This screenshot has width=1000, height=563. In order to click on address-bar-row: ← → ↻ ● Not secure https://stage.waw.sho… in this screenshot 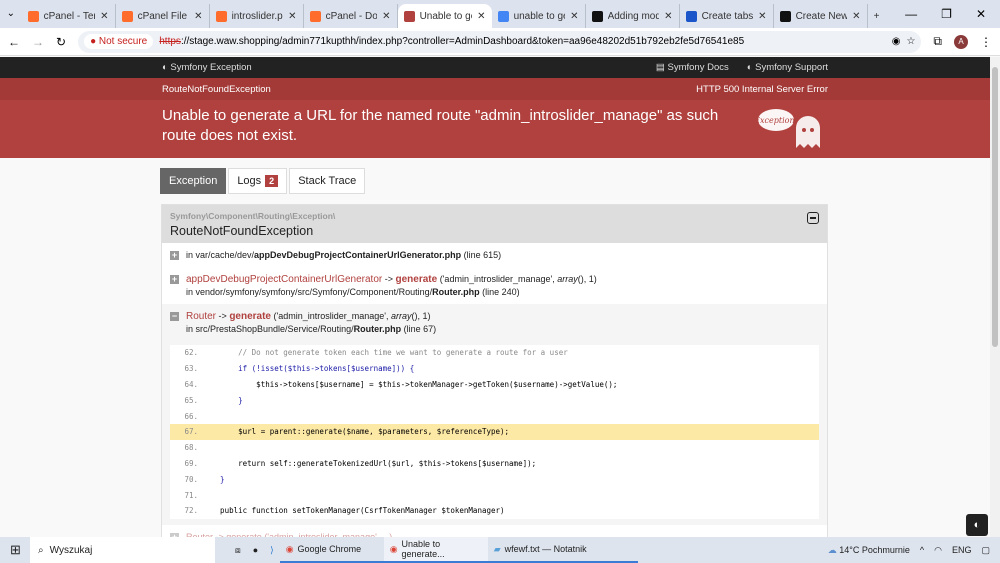, I will do `click(500, 42)`.